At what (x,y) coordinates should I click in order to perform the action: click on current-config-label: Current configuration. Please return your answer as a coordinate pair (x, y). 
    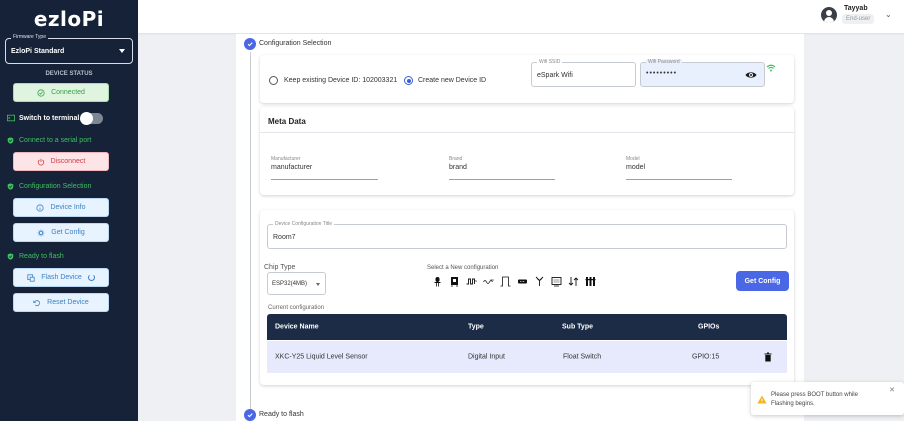
    Looking at the image, I should click on (296, 308).